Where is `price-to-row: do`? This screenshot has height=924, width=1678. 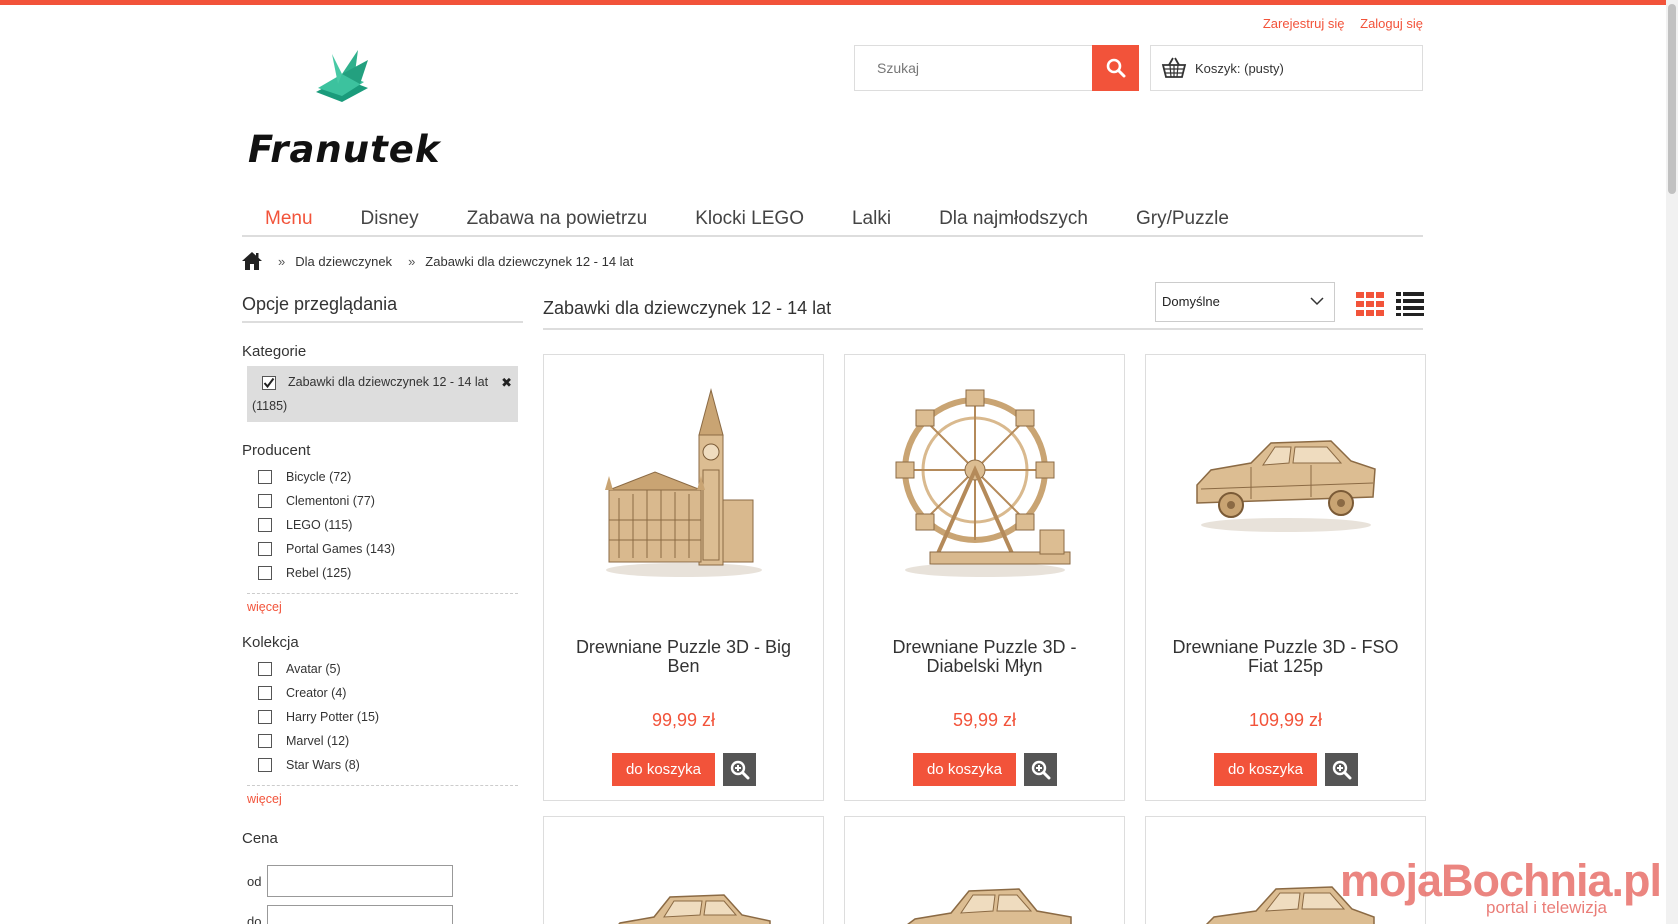
price-to-row: do is located at coordinates (385, 914).